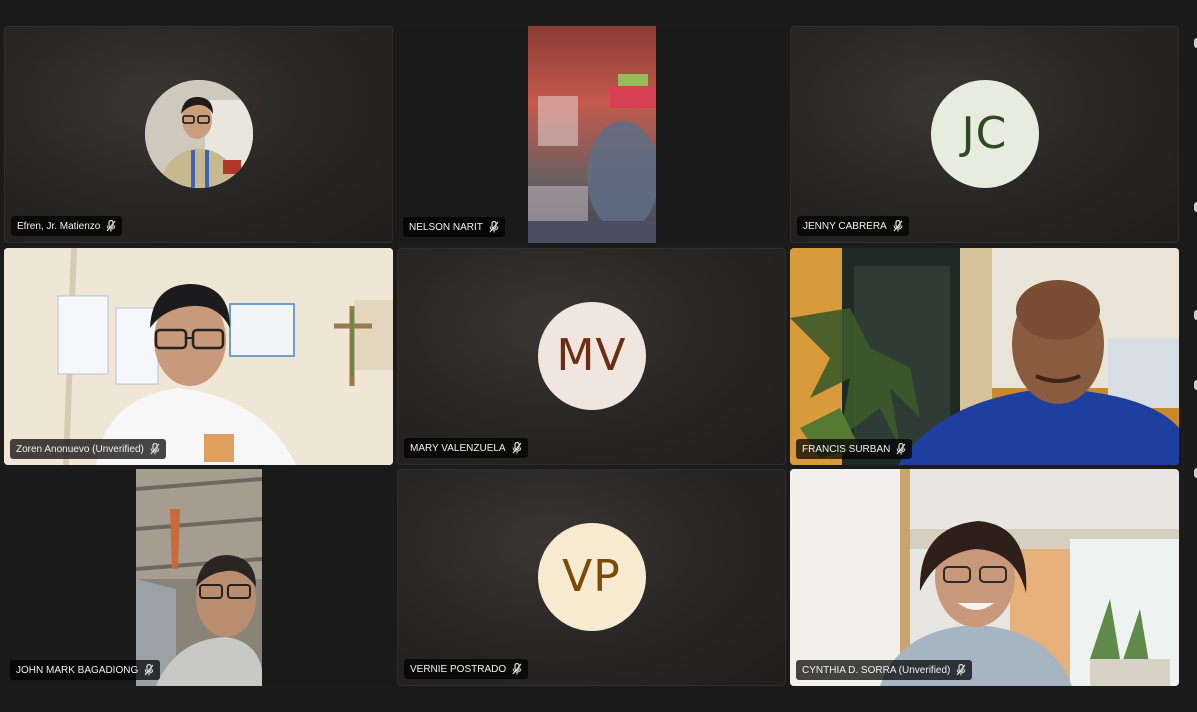  Describe the element at coordinates (1191, 356) in the screenshot. I see `side-panel-edge` at that location.